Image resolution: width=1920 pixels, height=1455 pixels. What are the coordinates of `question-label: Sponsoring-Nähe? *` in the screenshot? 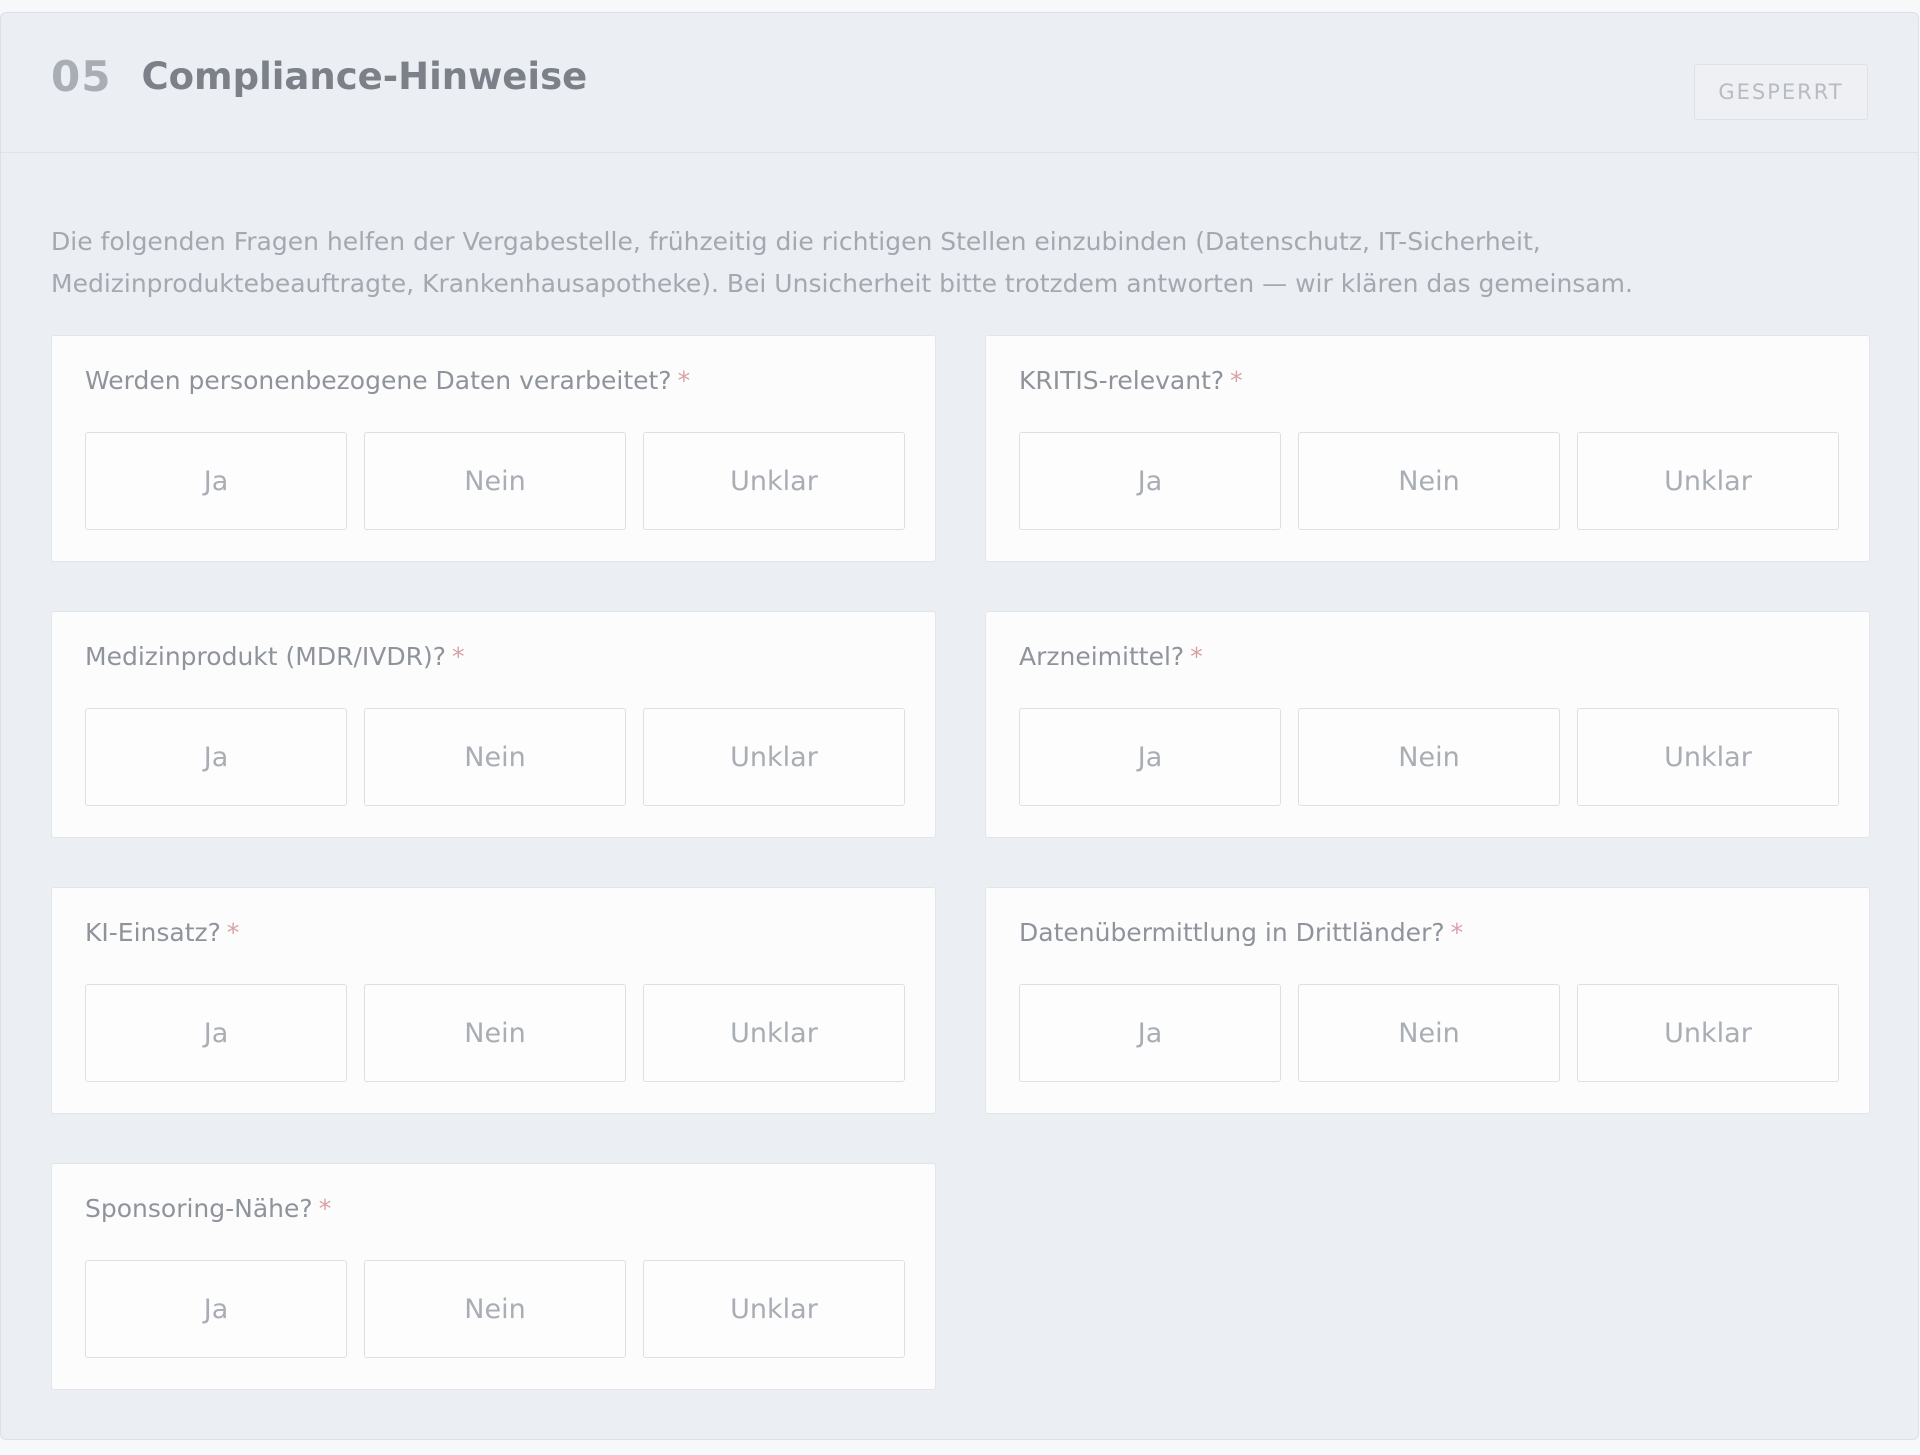 It's located at (208, 1208).